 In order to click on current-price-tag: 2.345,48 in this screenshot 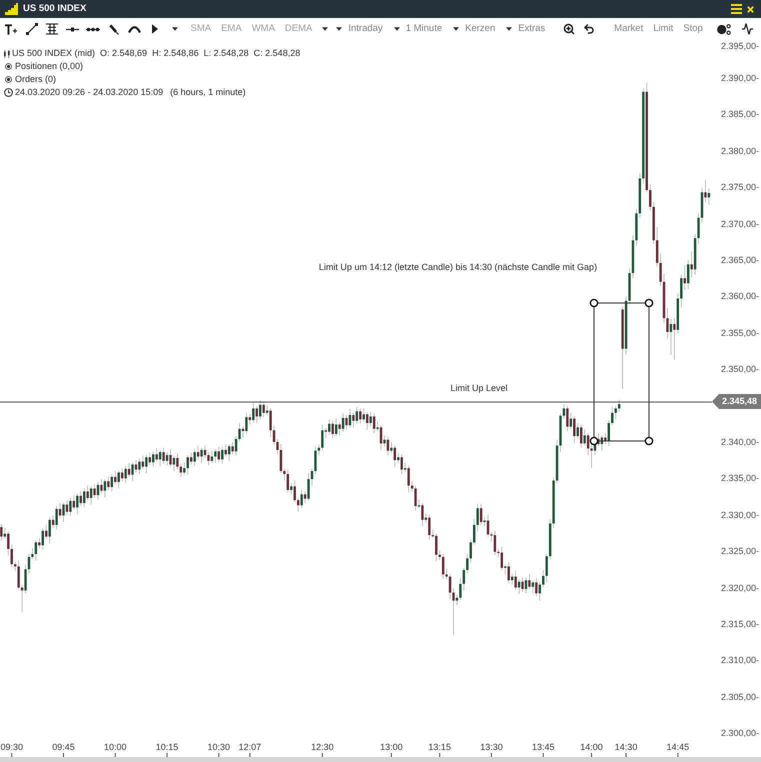, I will do `click(736, 402)`.